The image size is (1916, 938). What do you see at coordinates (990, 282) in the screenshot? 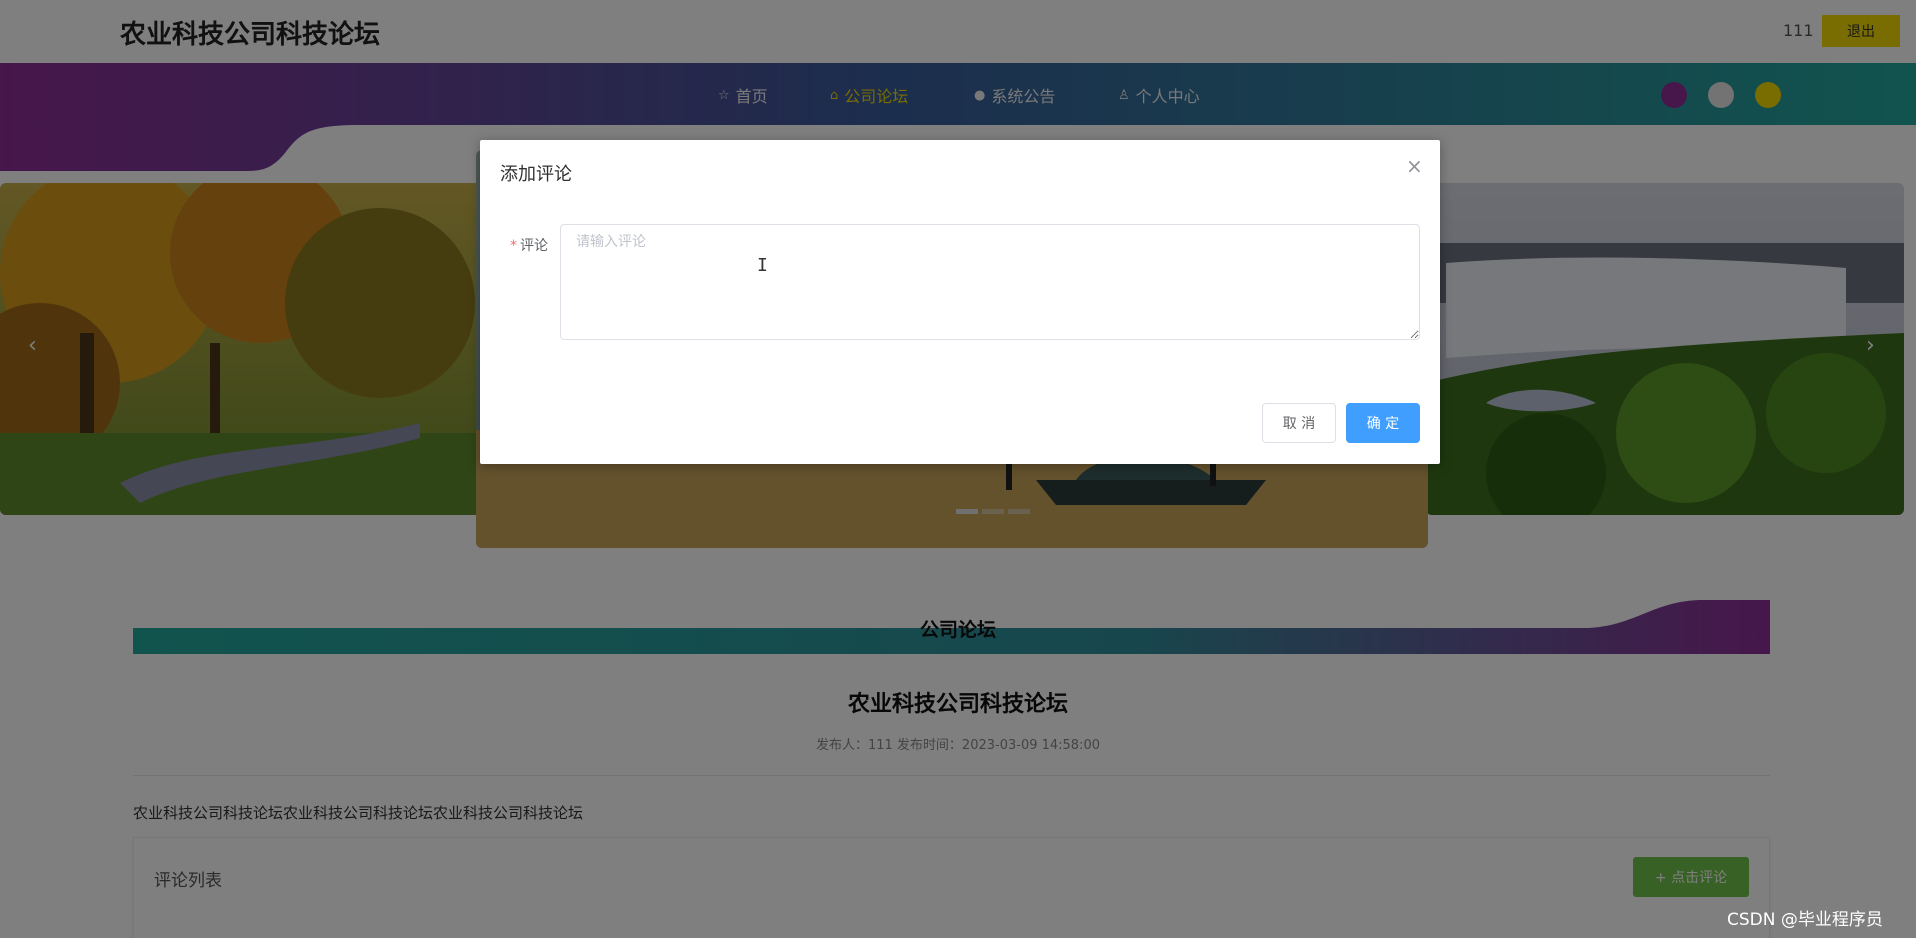
I see `comment-input` at bounding box center [990, 282].